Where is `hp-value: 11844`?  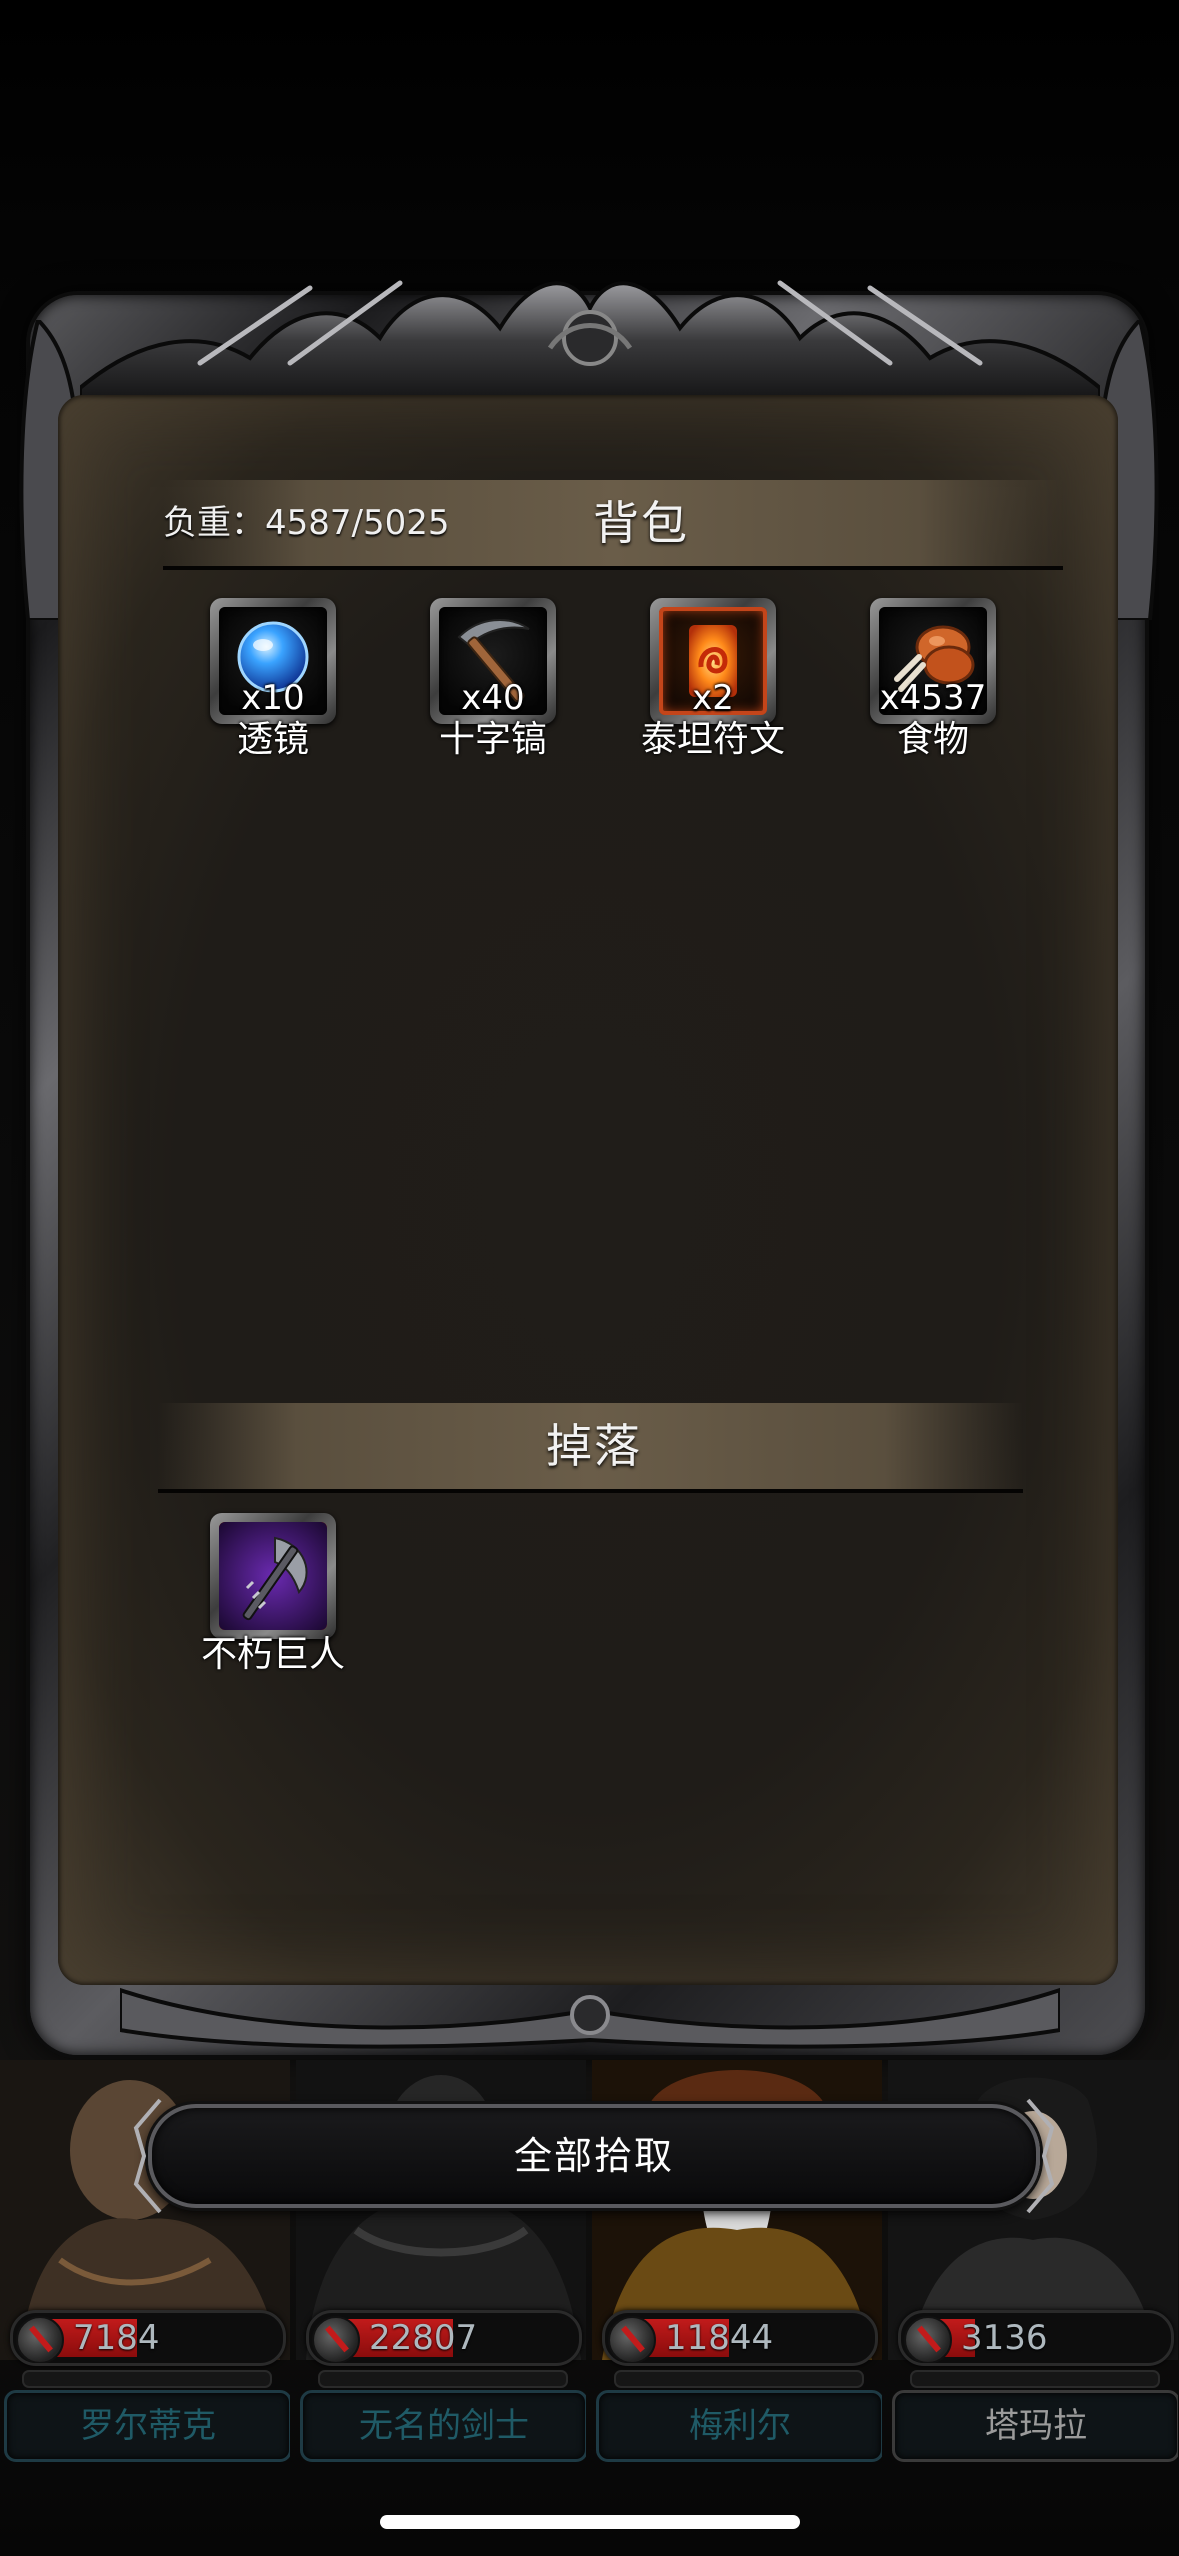
hp-value: 11844 is located at coordinates (719, 2338).